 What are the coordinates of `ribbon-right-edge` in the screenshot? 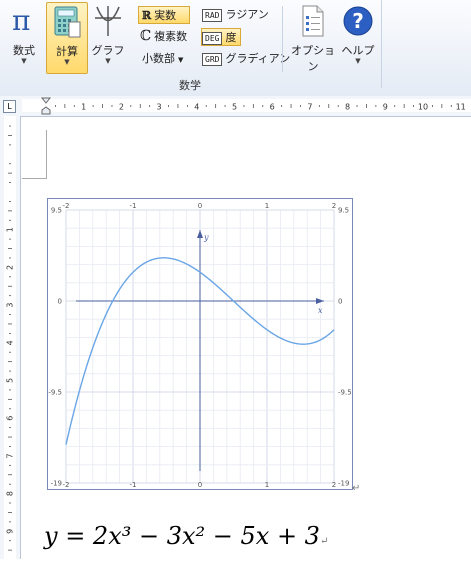 It's located at (381, 44).